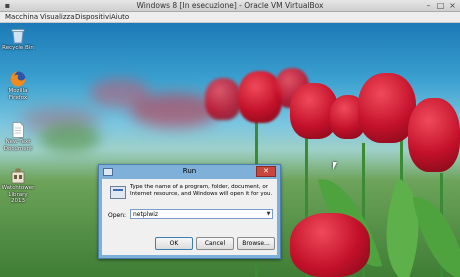 This screenshot has width=460, height=277. Describe the element at coordinates (201, 214) in the screenshot. I see `open-combobox-input: netplwiz` at that location.